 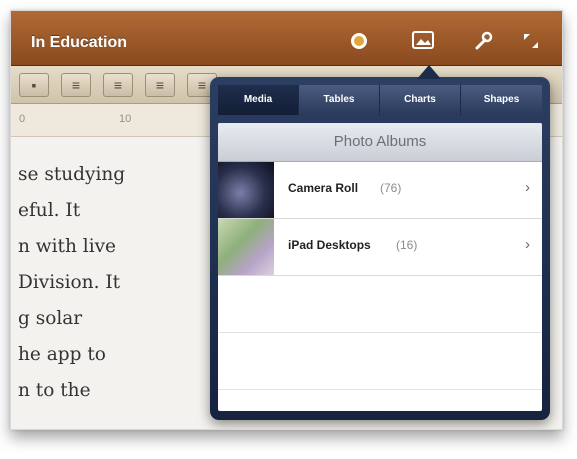 I want to click on album-count: (76), so click(x=391, y=188).